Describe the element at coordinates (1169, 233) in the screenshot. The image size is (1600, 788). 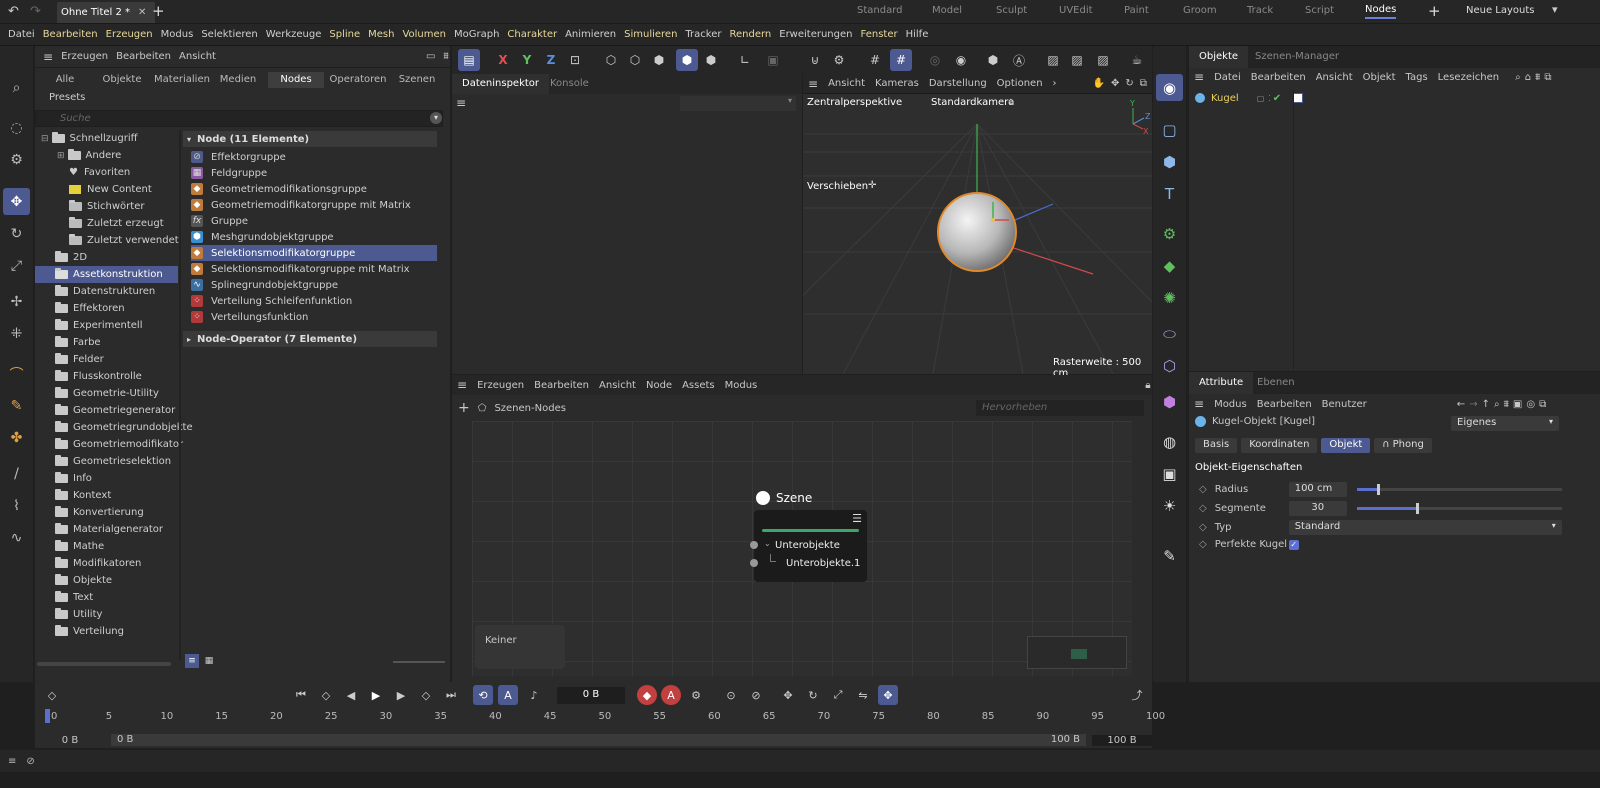
I see `generator-icon: ⚙` at that location.